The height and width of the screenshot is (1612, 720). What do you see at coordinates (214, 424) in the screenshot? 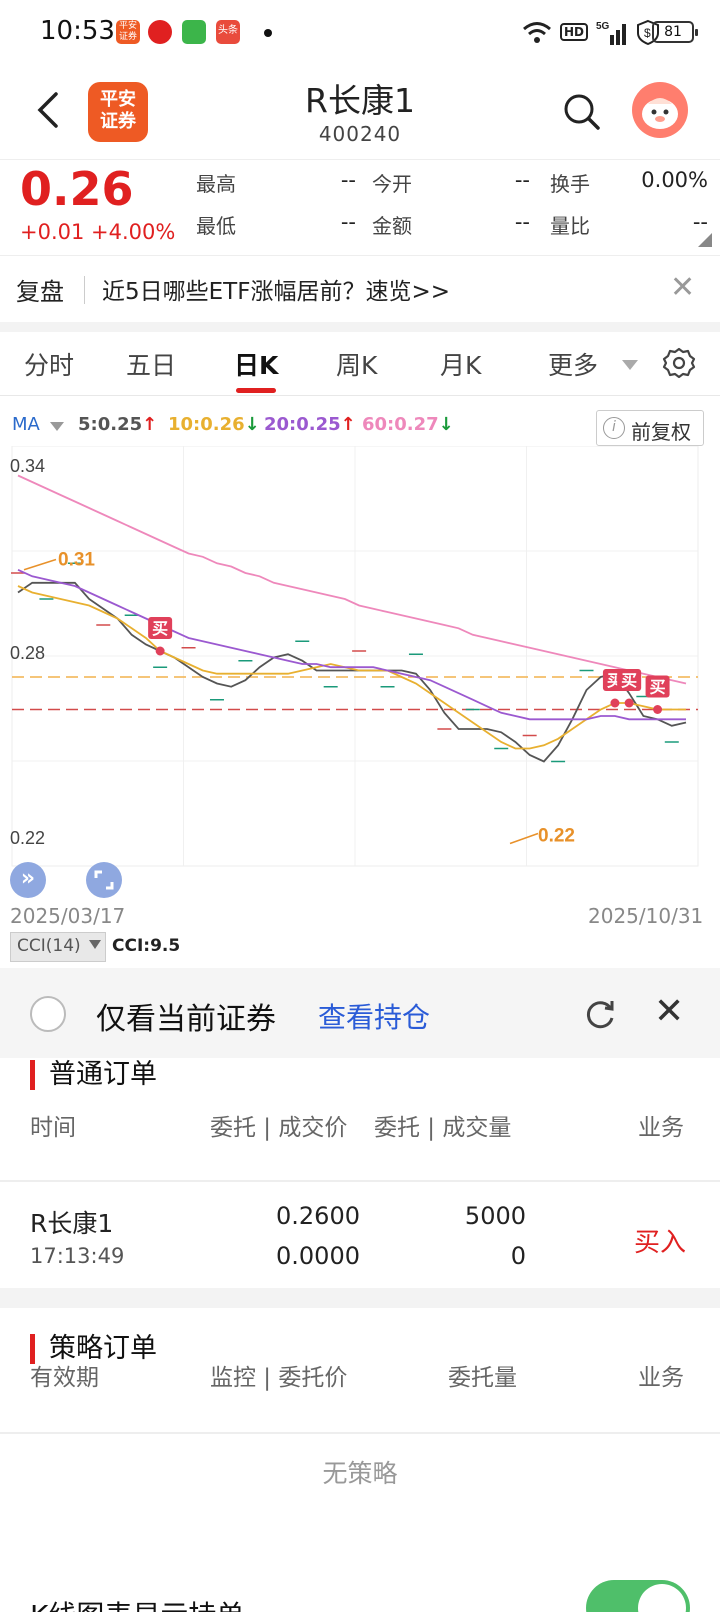
I see `ma10-value: 10:0.26↓` at bounding box center [214, 424].